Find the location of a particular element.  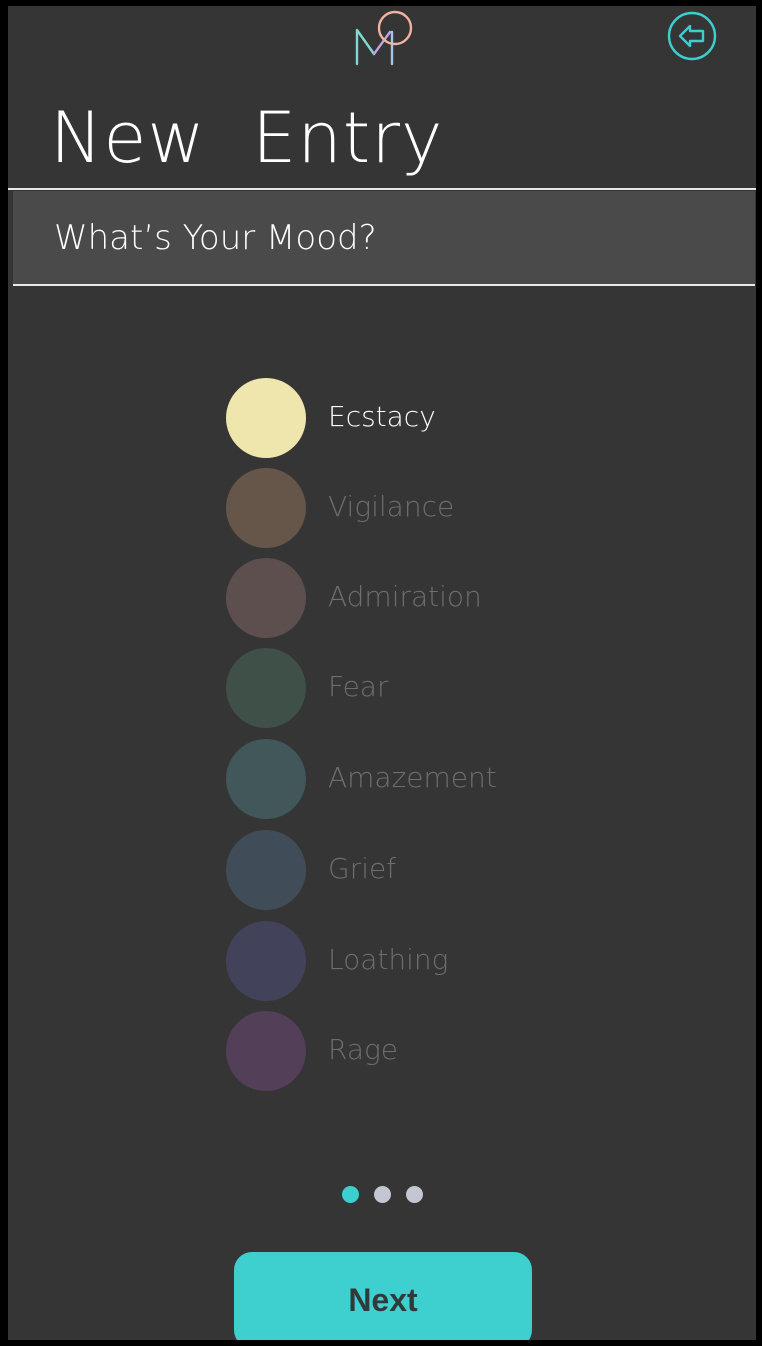

mood-option-loathing: Loathing is located at coordinates (426, 961).